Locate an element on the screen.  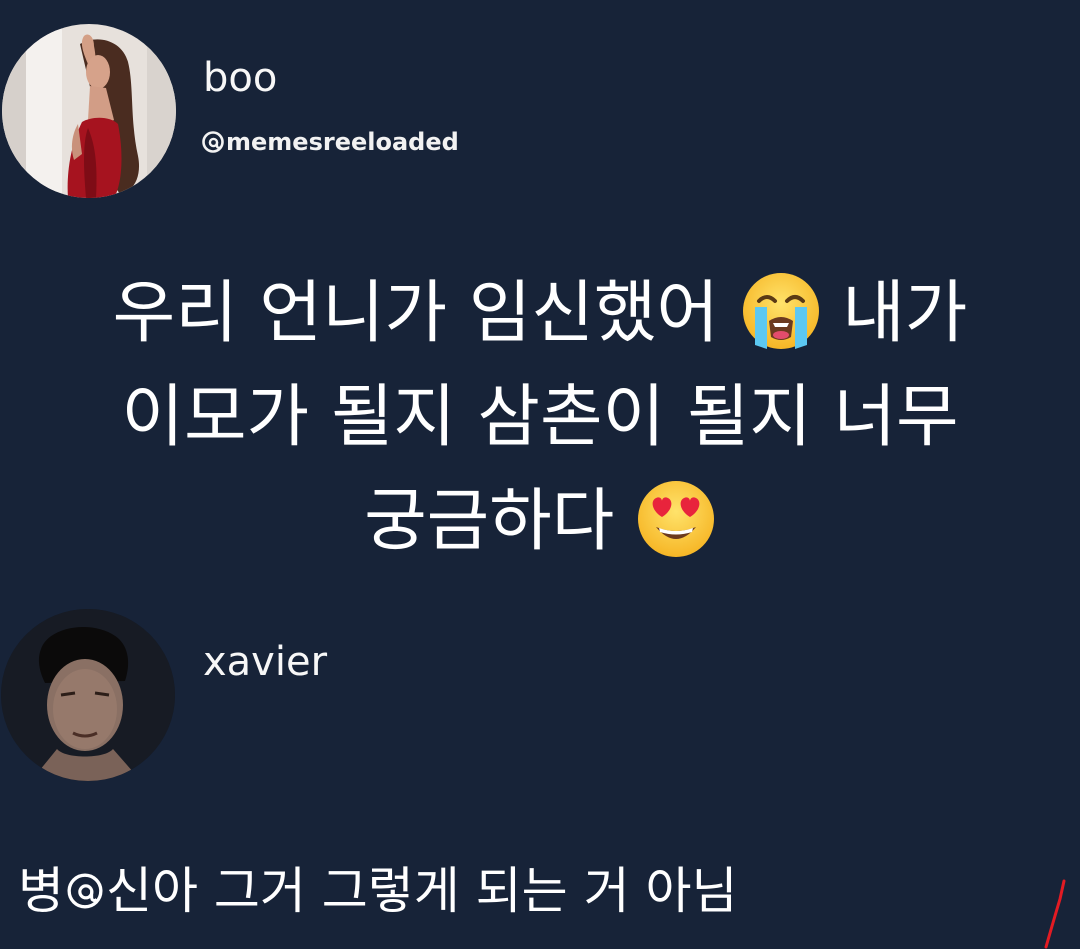
reply-text-segment: 신아 그거 그렇게 되는 거 아님 is located at coordinates (422, 891).